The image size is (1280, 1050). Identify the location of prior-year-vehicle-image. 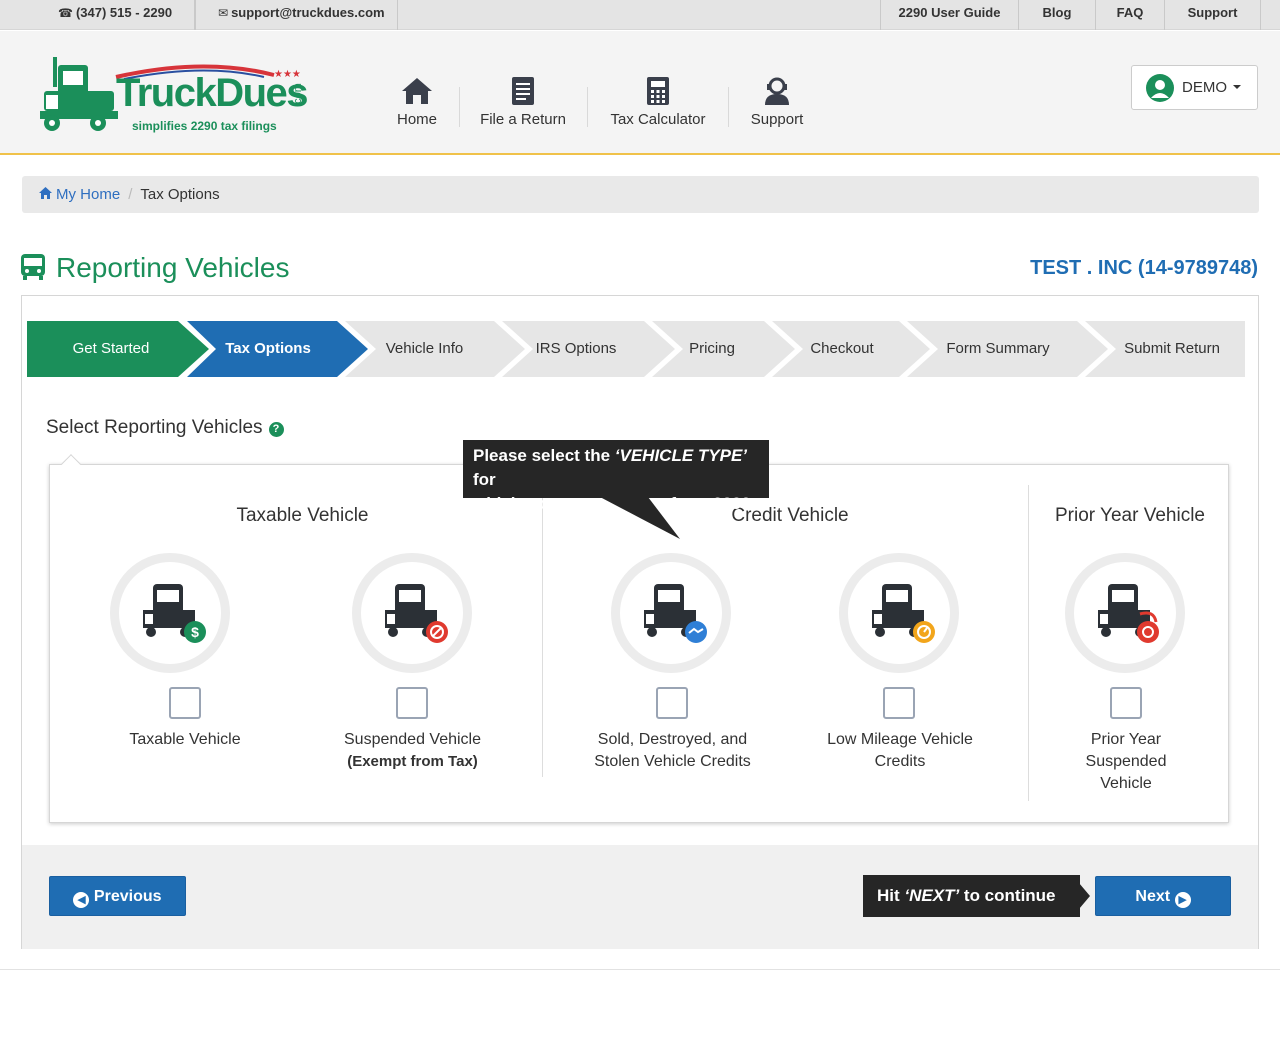
(1125, 613).